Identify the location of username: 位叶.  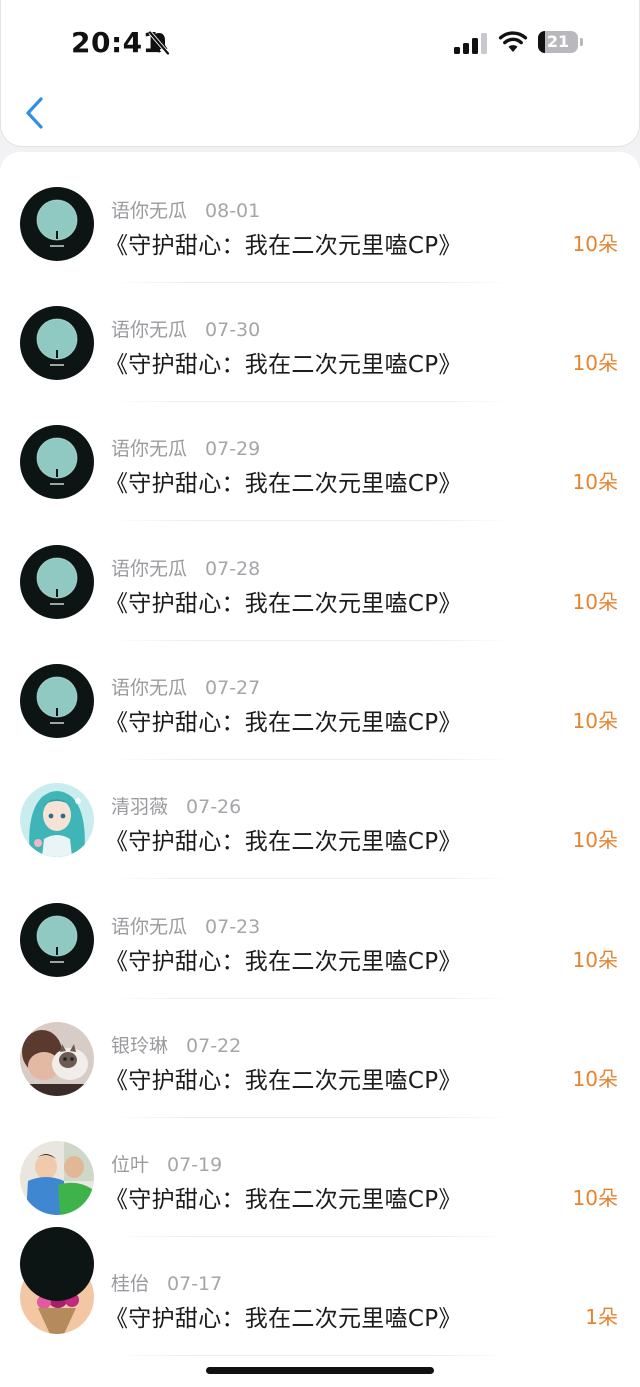
(130, 1165).